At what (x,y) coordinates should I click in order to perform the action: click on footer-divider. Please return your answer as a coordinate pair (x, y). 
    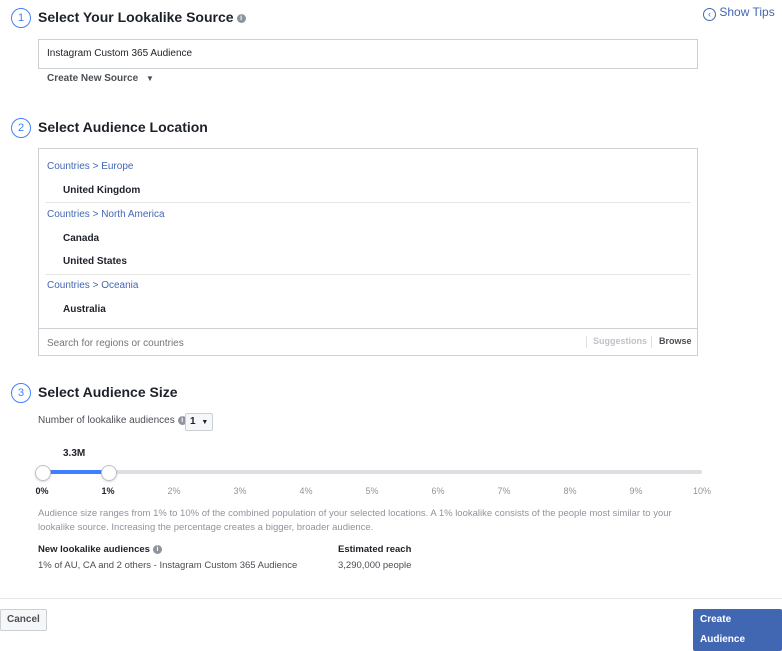
    Looking at the image, I should click on (391, 598).